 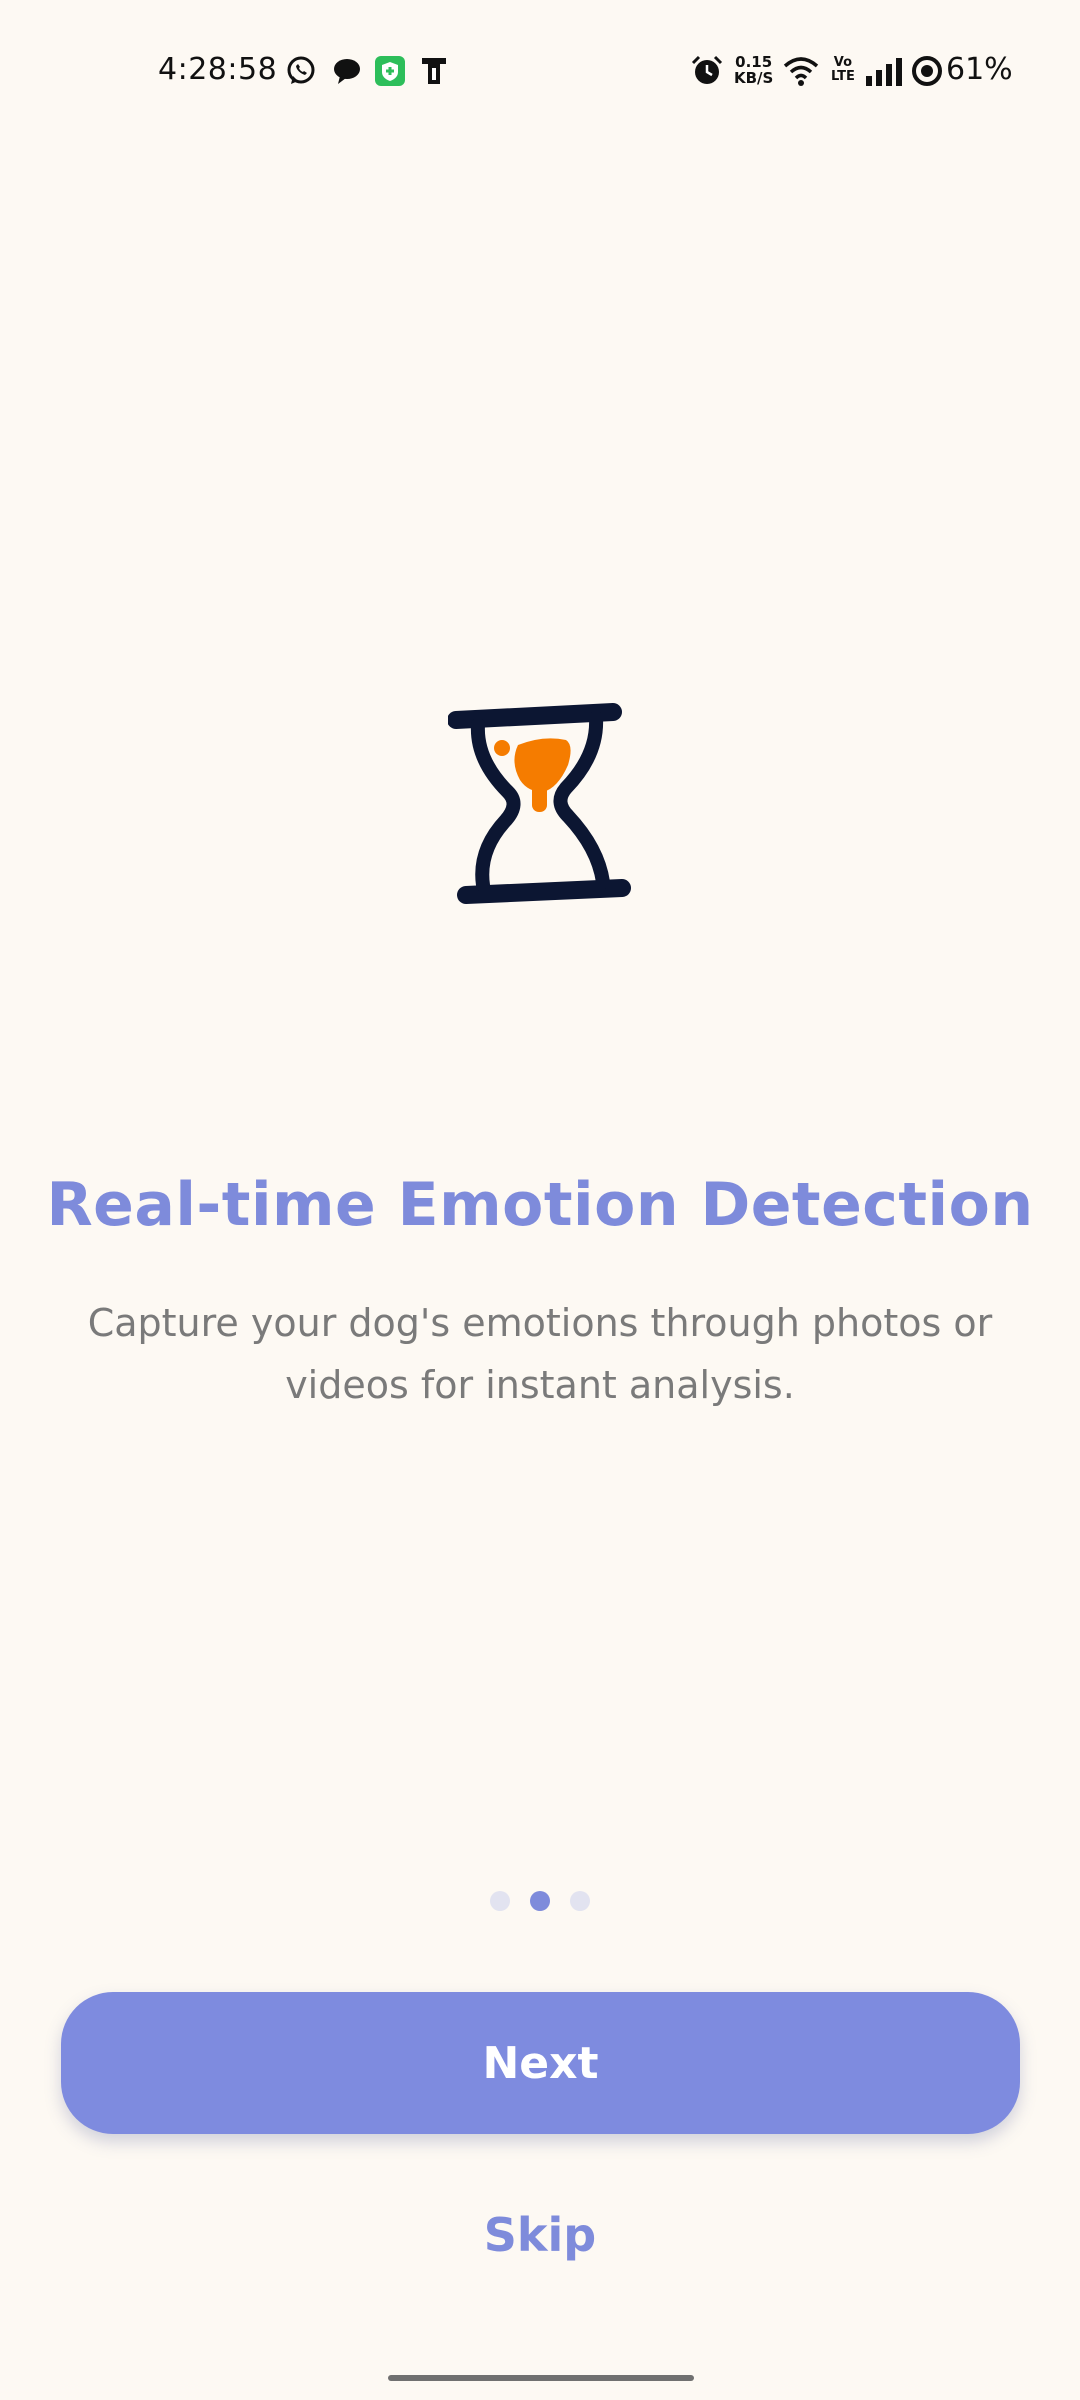 What do you see at coordinates (927, 71) in the screenshot?
I see `battery-icon` at bounding box center [927, 71].